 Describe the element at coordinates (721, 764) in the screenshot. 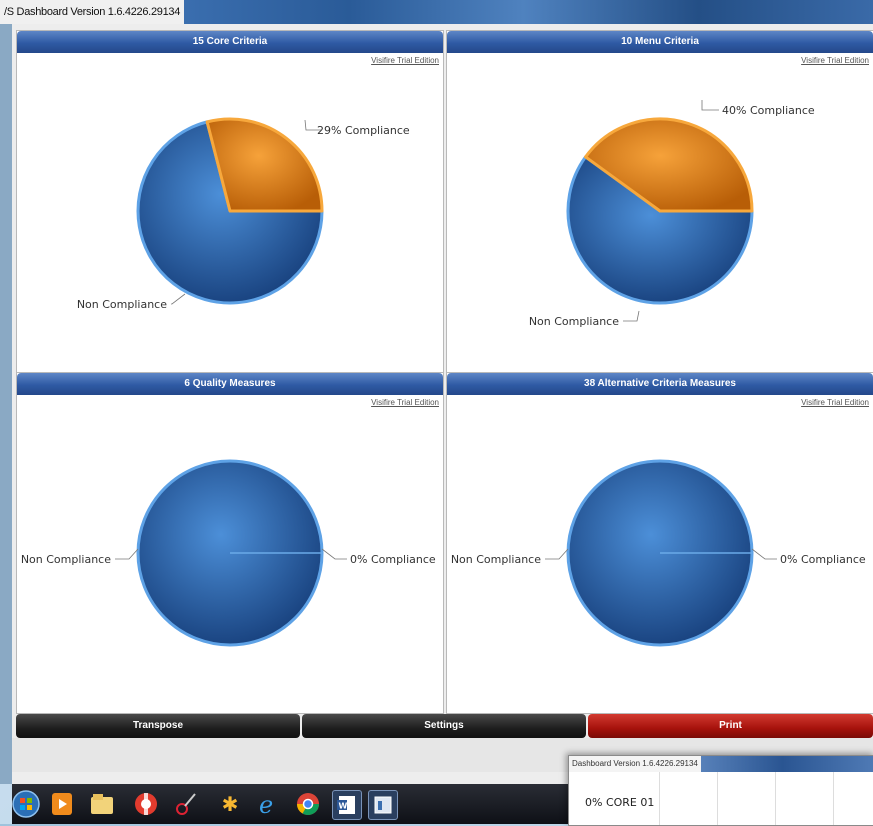

I see `preview-title-bar: Dashboard Version 1.6.4226.29134` at that location.